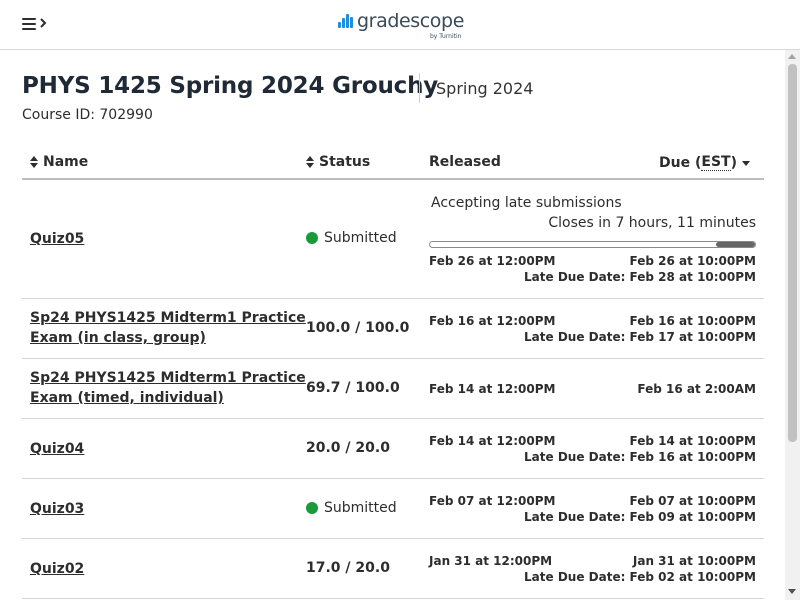  Describe the element at coordinates (692, 441) in the screenshot. I see `due-date: Feb 14 at 10:00PM` at that location.